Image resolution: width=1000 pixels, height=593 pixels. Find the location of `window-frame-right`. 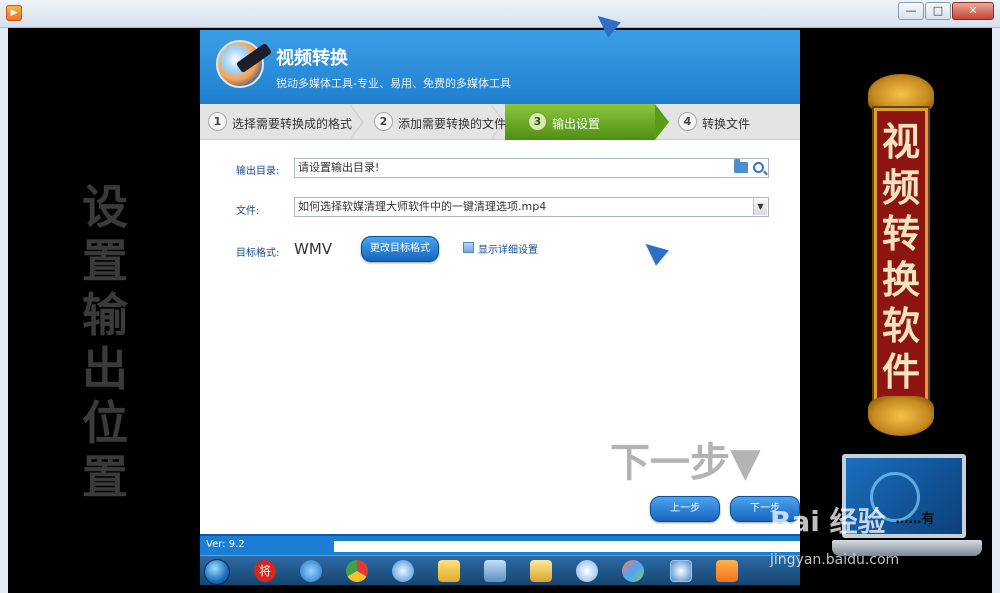

window-frame-right is located at coordinates (996, 310).